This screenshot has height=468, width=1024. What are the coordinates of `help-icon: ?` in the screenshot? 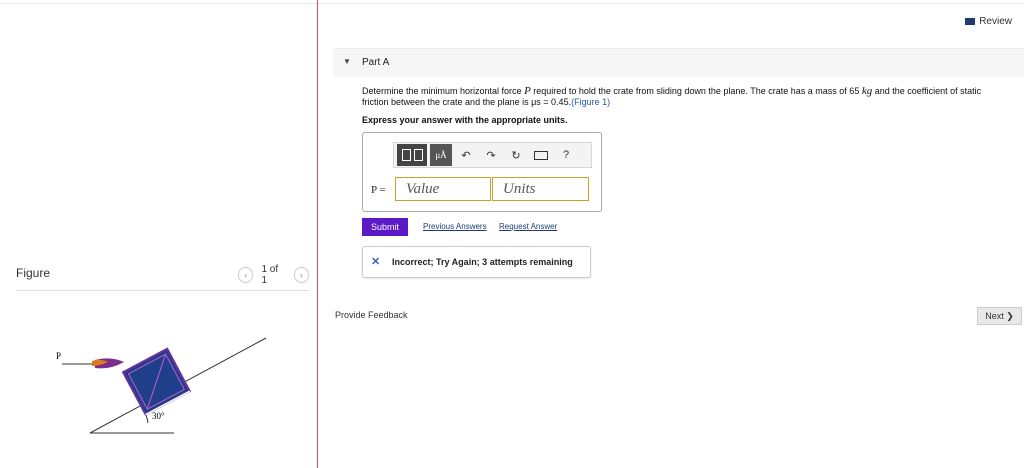 It's located at (566, 155).